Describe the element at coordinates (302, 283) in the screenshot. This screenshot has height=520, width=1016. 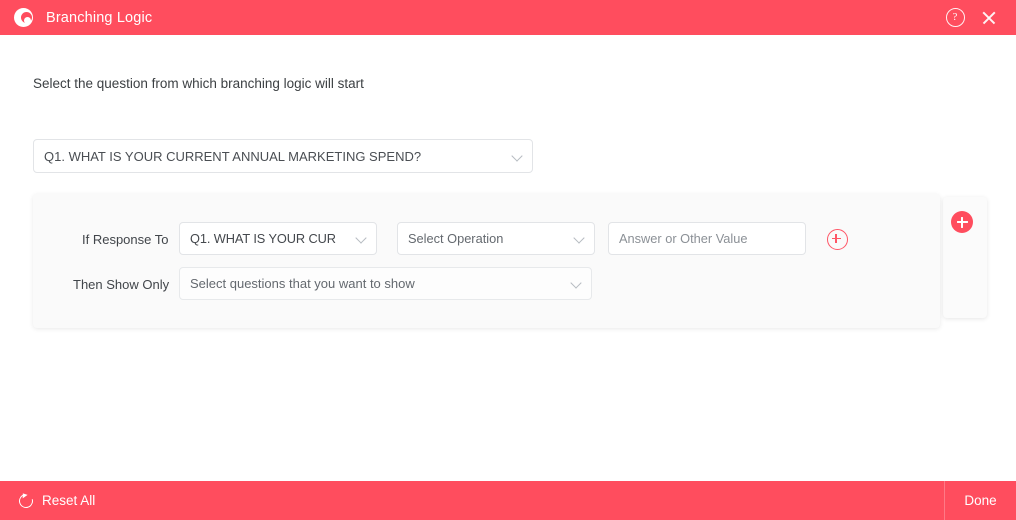
I see `then-show-questions-value: Select questions that you want to show` at that location.